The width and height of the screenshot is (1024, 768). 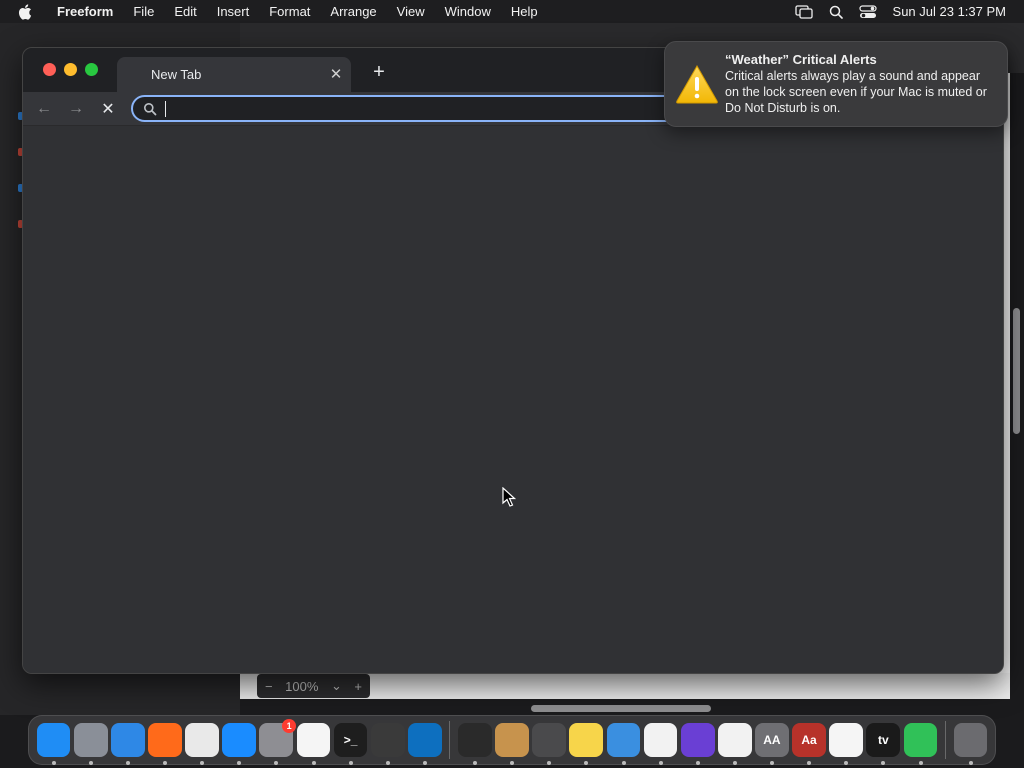 I want to click on dock-icon-glyph: tv, so click(x=883, y=740).